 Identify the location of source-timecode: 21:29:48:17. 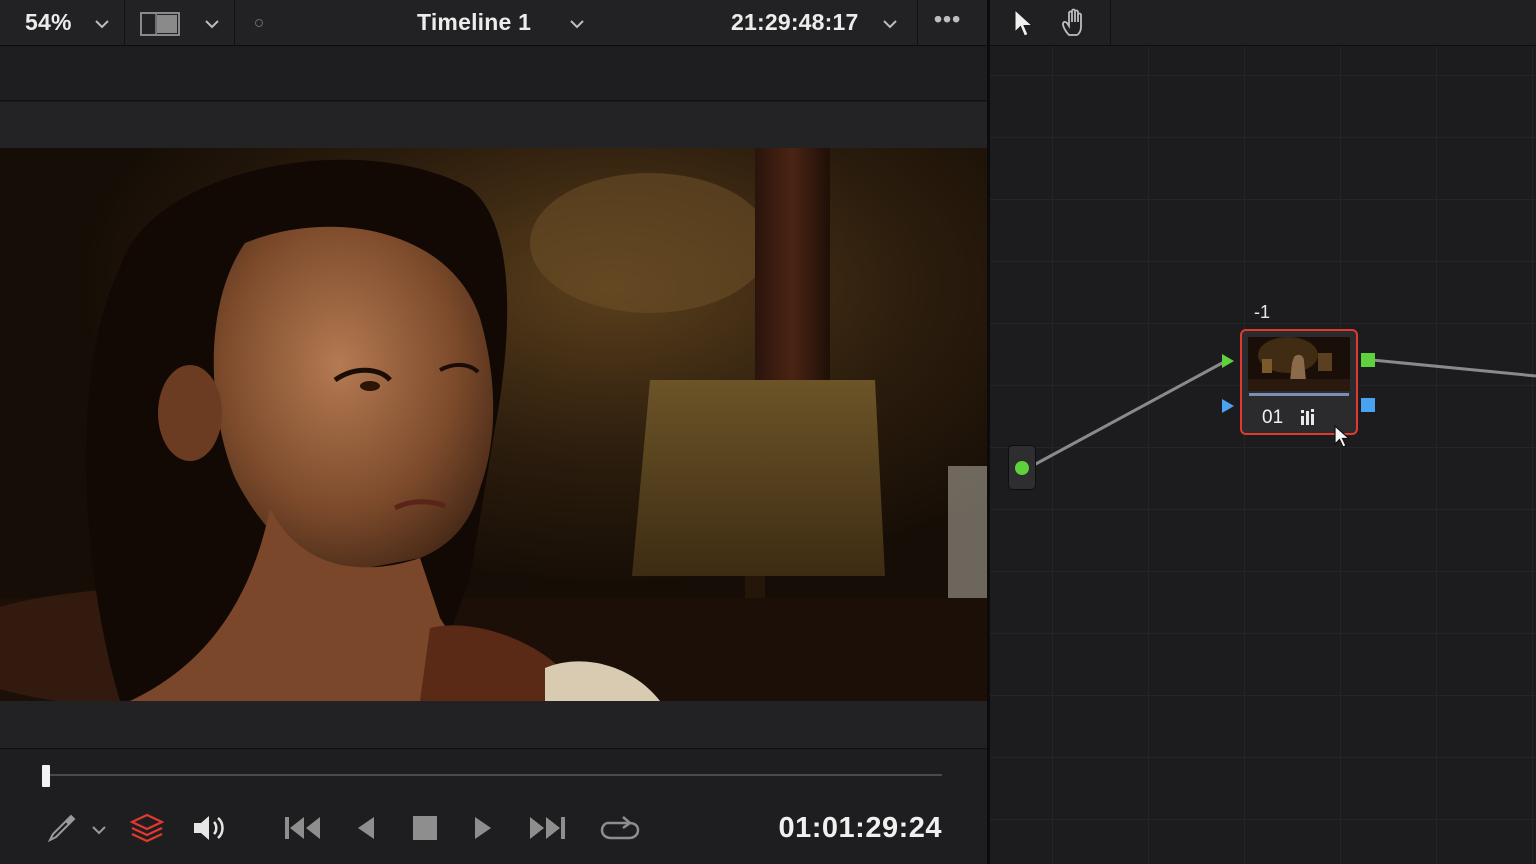
(795, 22).